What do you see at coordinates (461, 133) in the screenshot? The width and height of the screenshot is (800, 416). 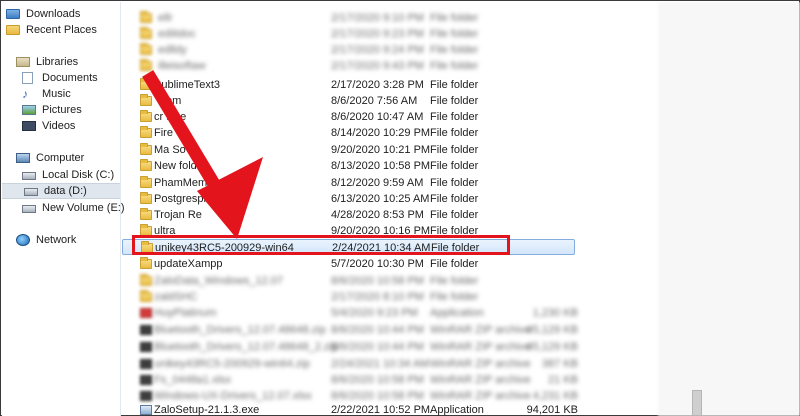 I see `list-item: Fire 8/14/2020 10:29 PM File folder` at bounding box center [461, 133].